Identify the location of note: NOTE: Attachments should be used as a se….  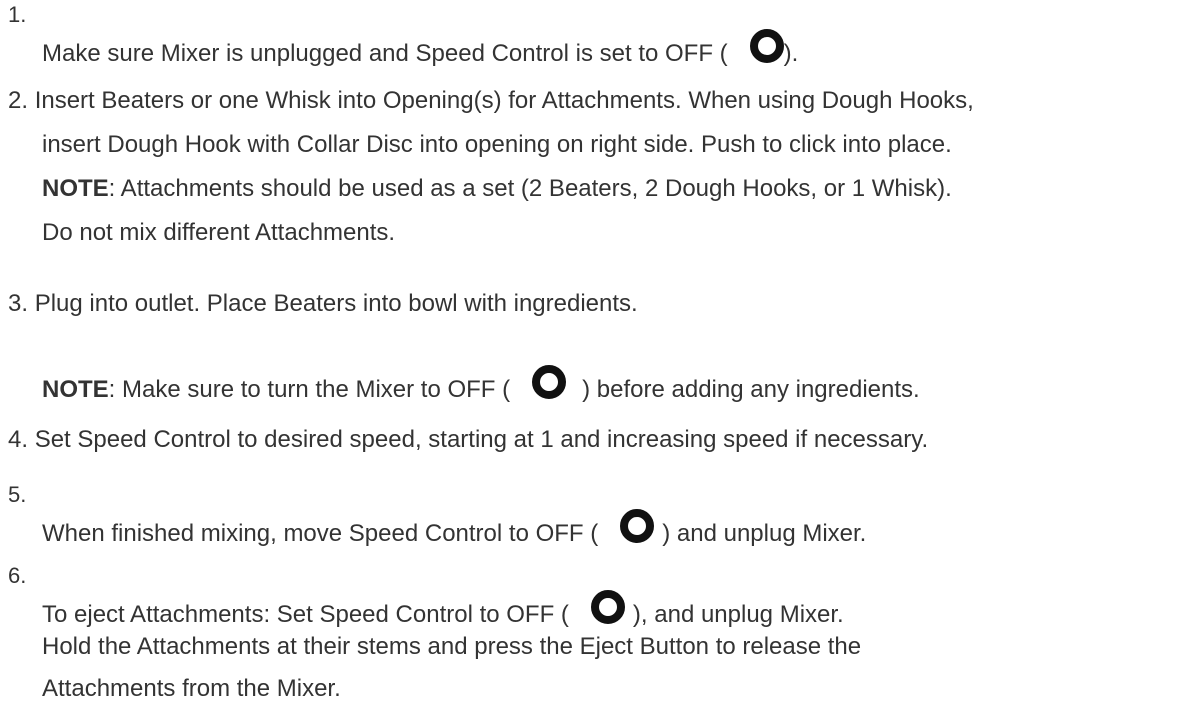
(497, 189).